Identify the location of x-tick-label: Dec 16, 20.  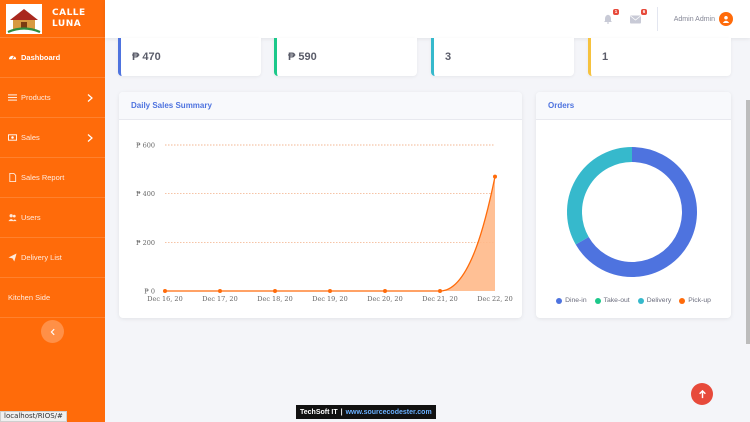
(164, 299).